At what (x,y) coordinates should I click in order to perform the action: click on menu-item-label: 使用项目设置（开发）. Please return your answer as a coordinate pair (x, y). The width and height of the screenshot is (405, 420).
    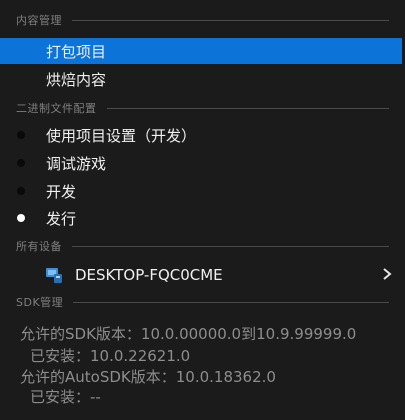
    Looking at the image, I should click on (121, 135).